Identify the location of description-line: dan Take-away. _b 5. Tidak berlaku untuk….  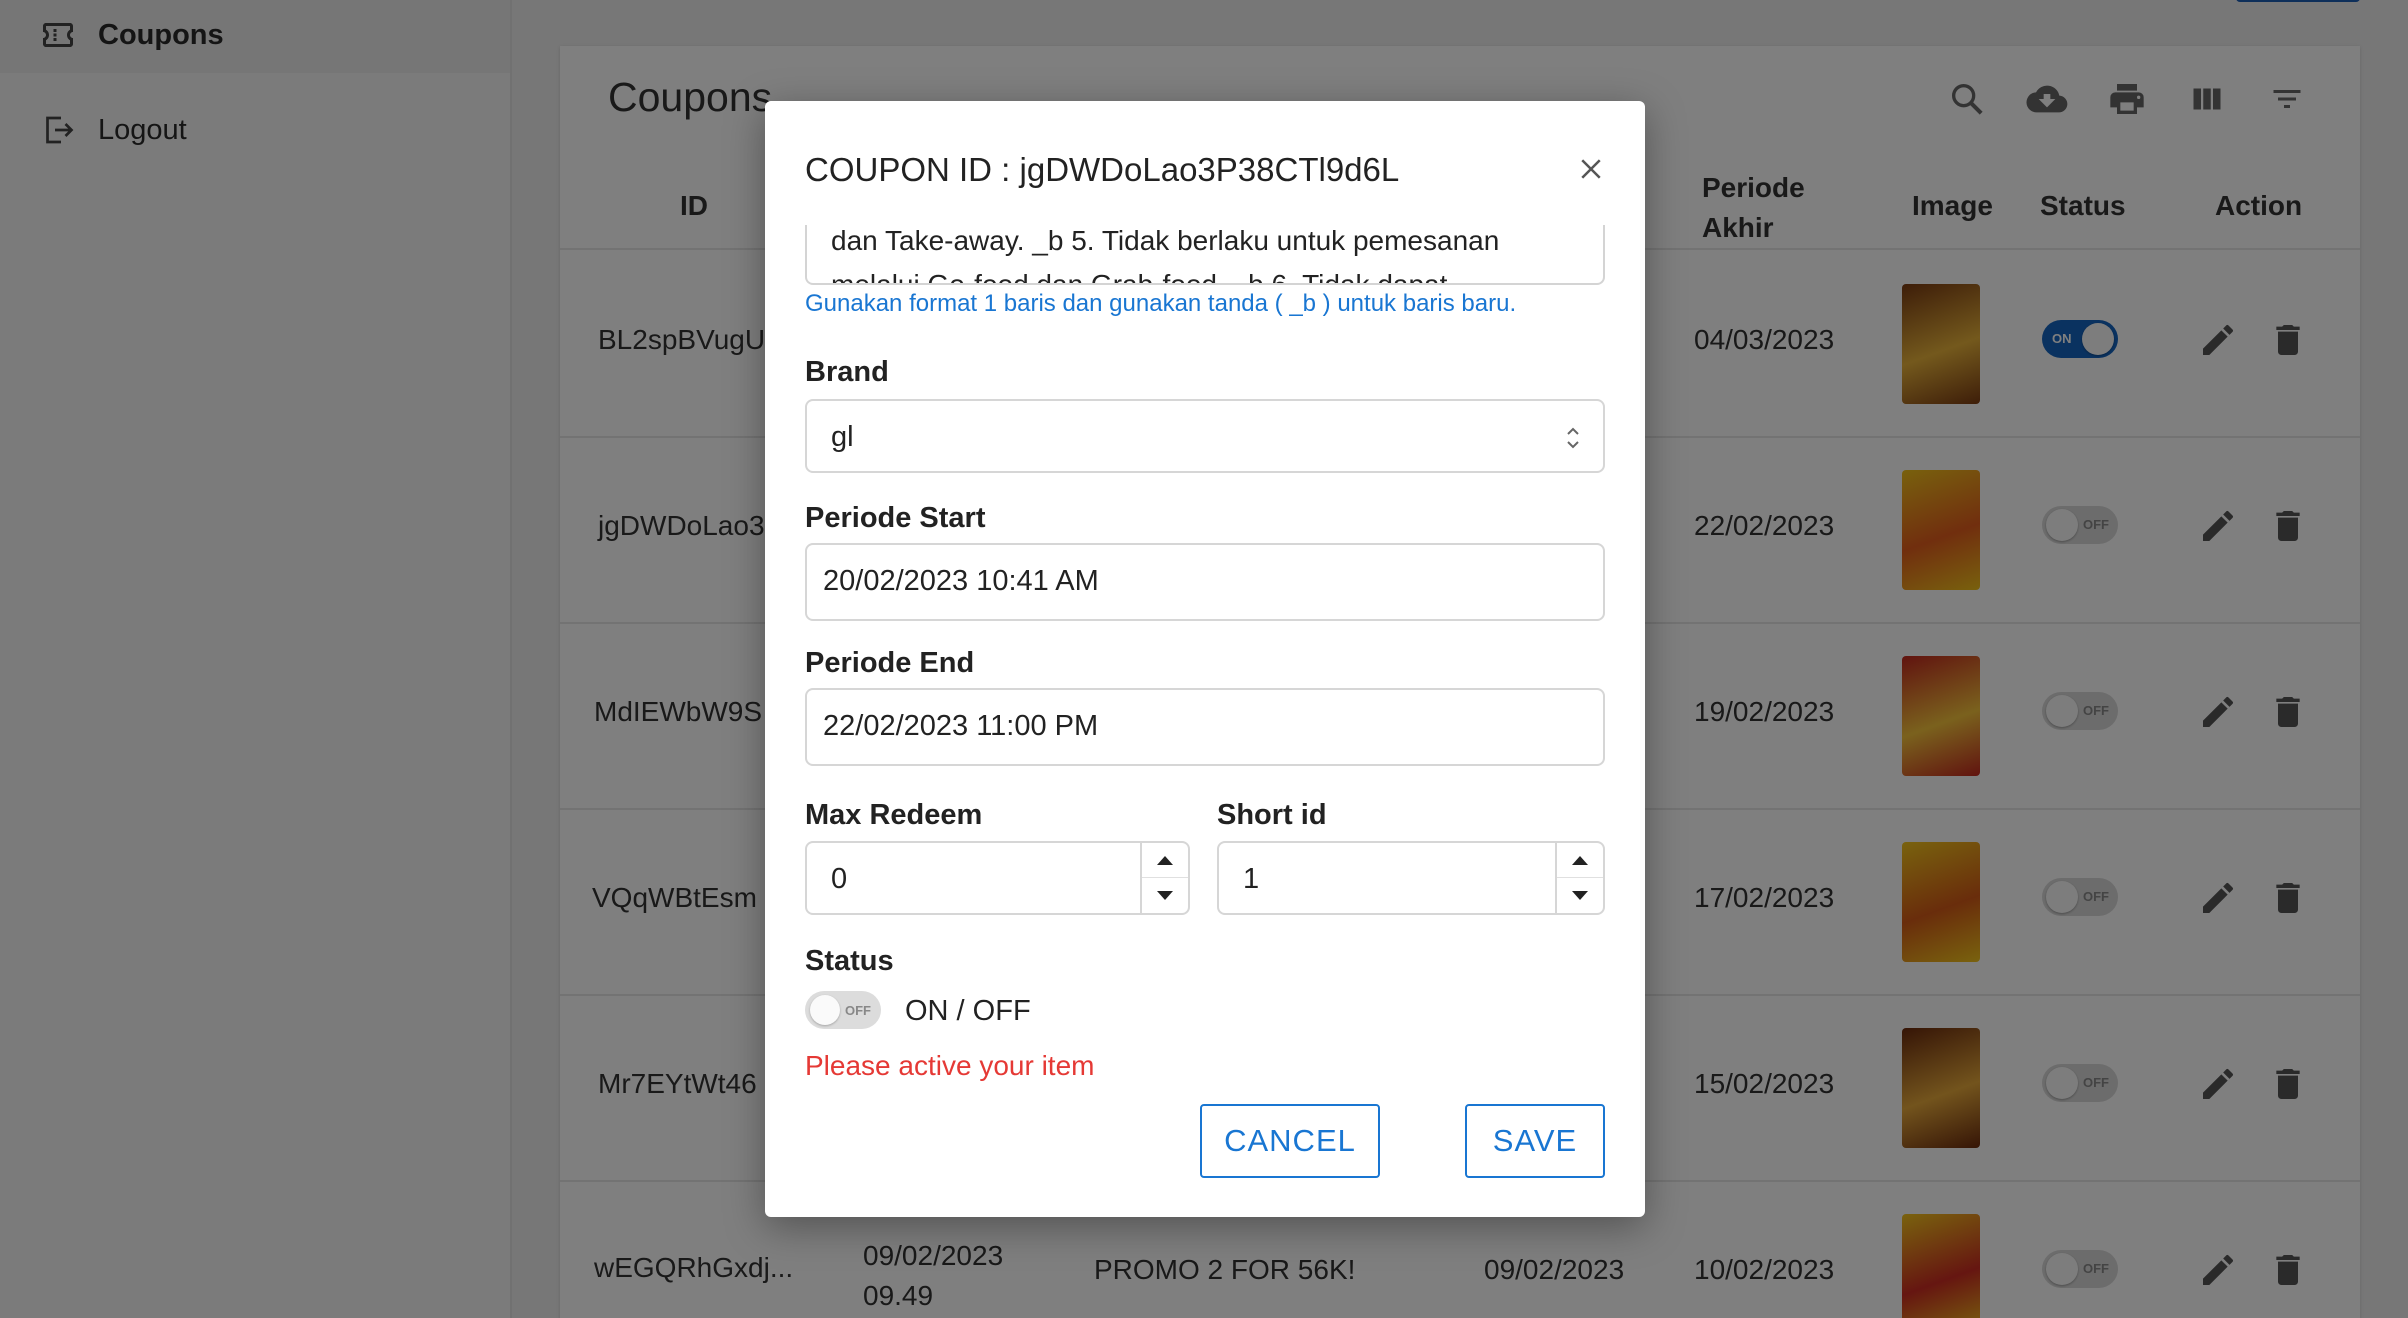
(1165, 240).